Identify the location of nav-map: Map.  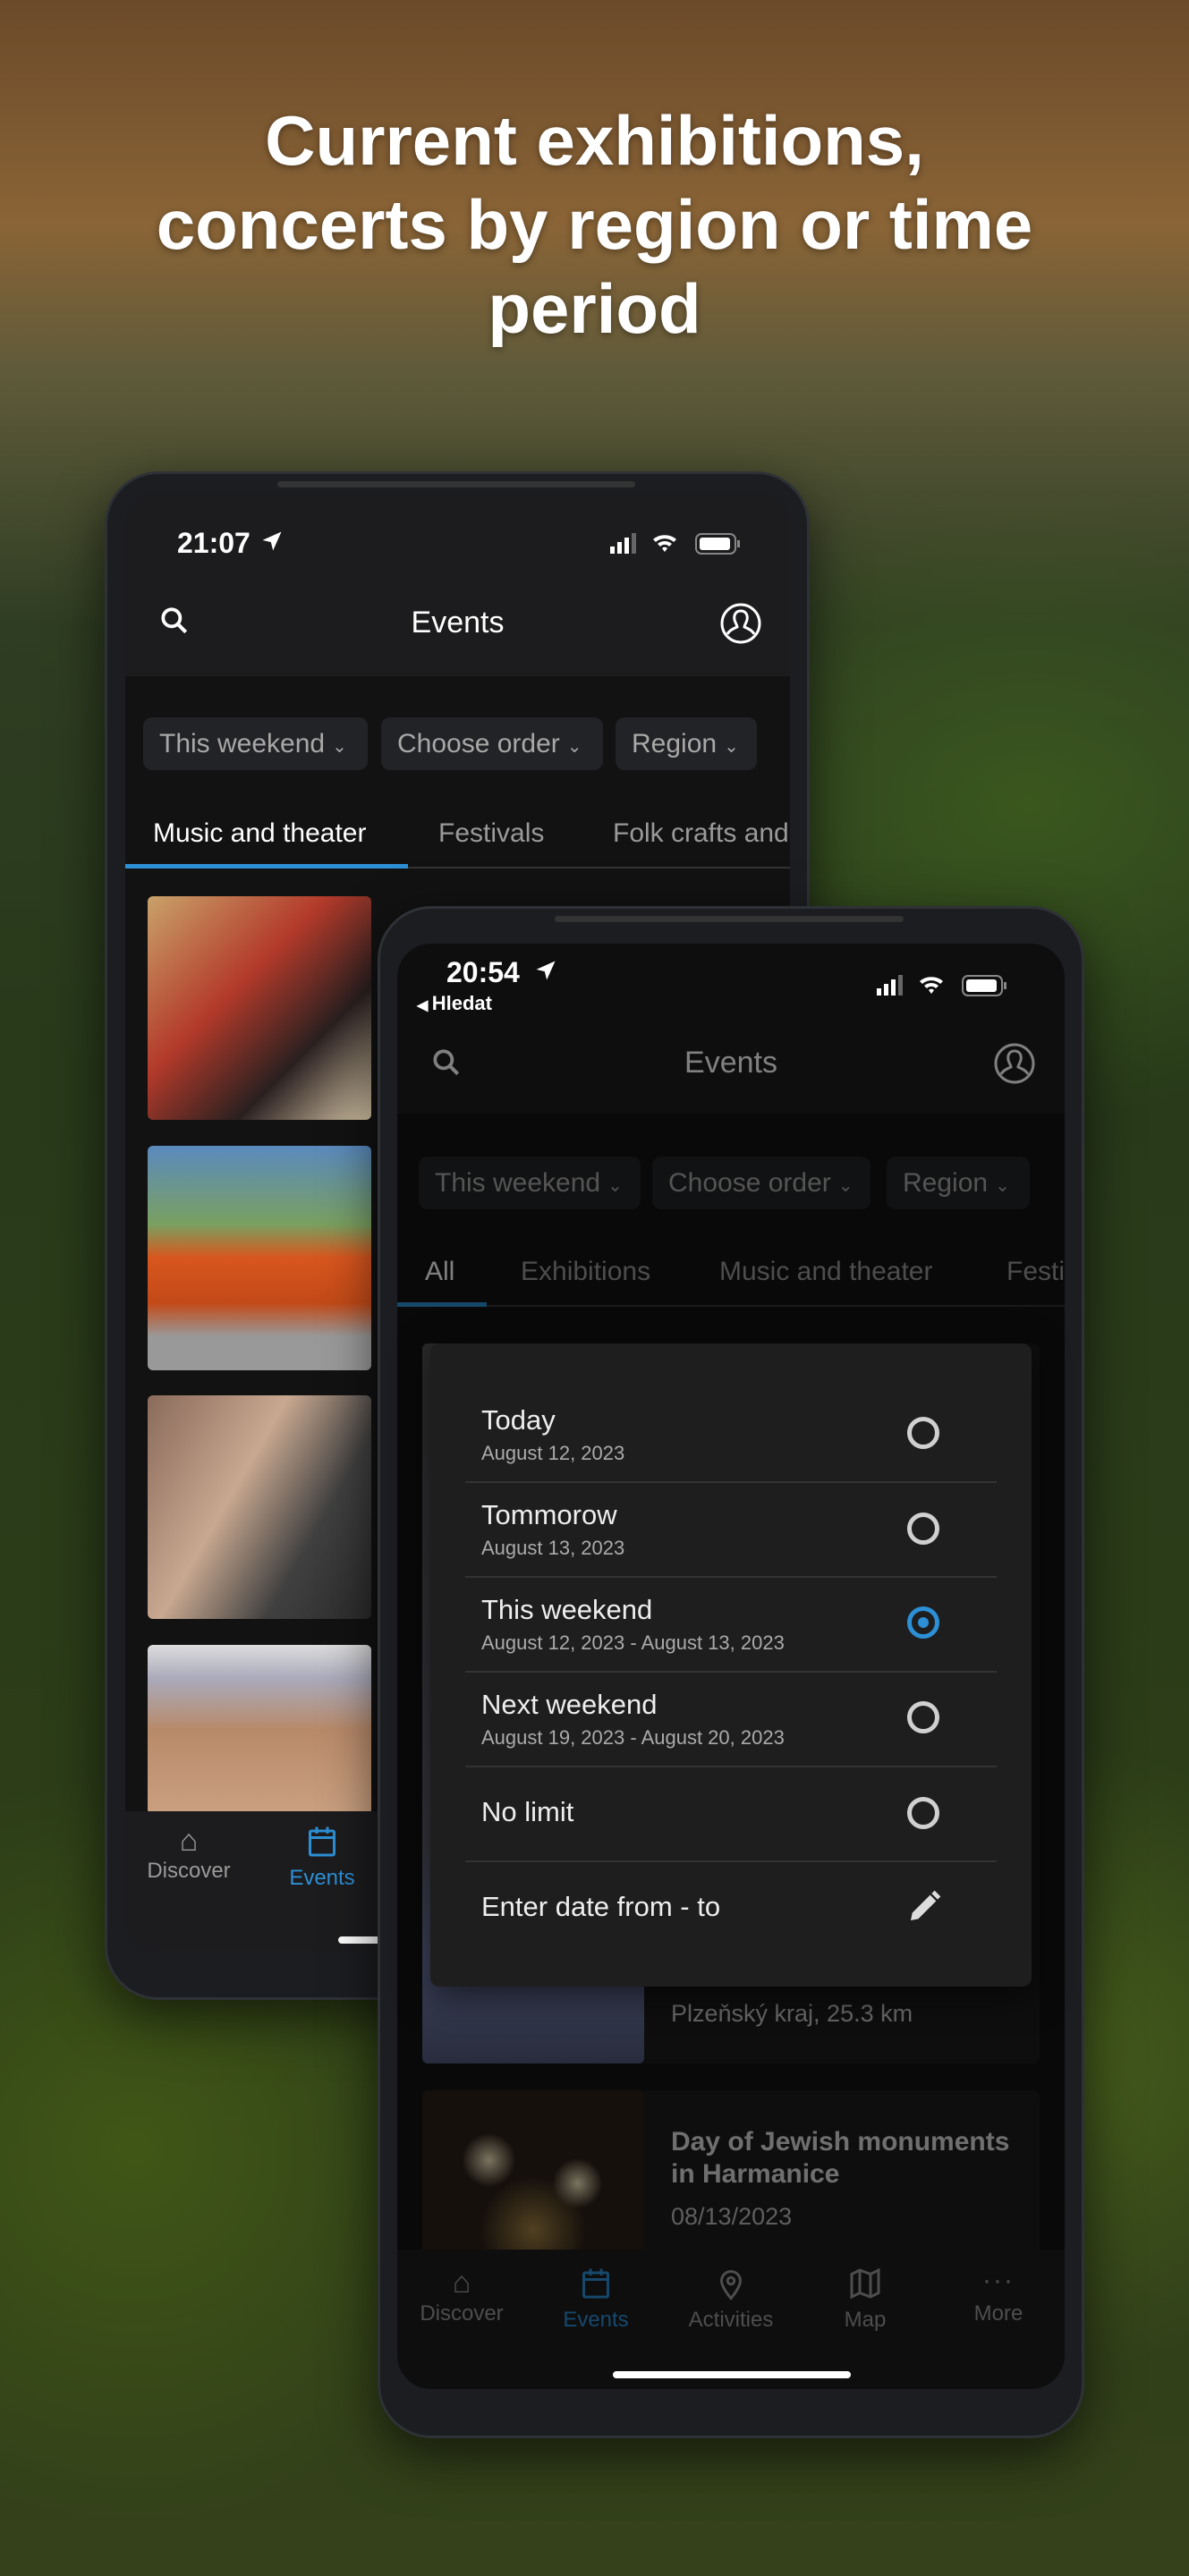
(865, 2299).